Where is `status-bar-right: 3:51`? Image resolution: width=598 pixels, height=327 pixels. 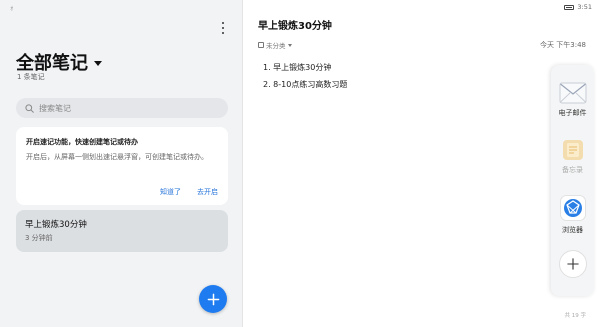 status-bar-right: 3:51 is located at coordinates (578, 7).